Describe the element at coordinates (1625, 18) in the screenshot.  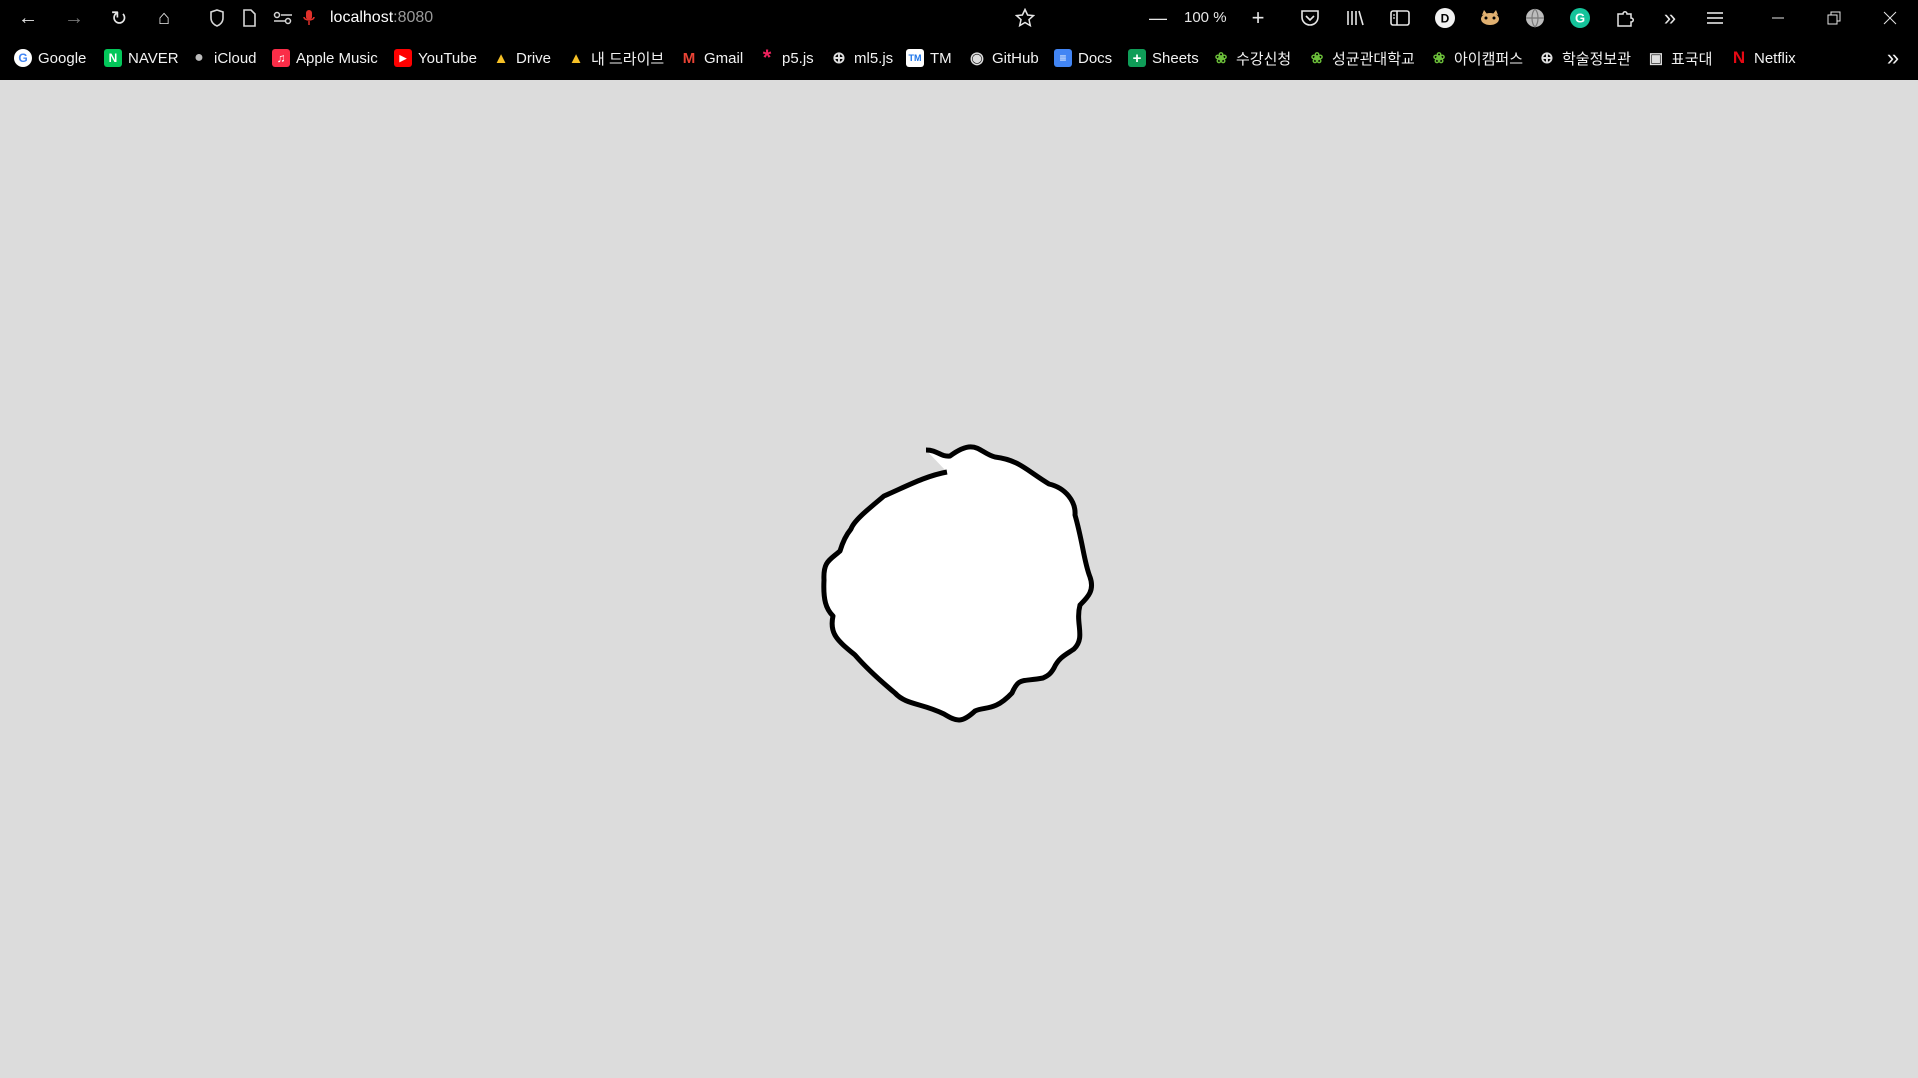
I see `extensions-puzzle-icon` at that location.